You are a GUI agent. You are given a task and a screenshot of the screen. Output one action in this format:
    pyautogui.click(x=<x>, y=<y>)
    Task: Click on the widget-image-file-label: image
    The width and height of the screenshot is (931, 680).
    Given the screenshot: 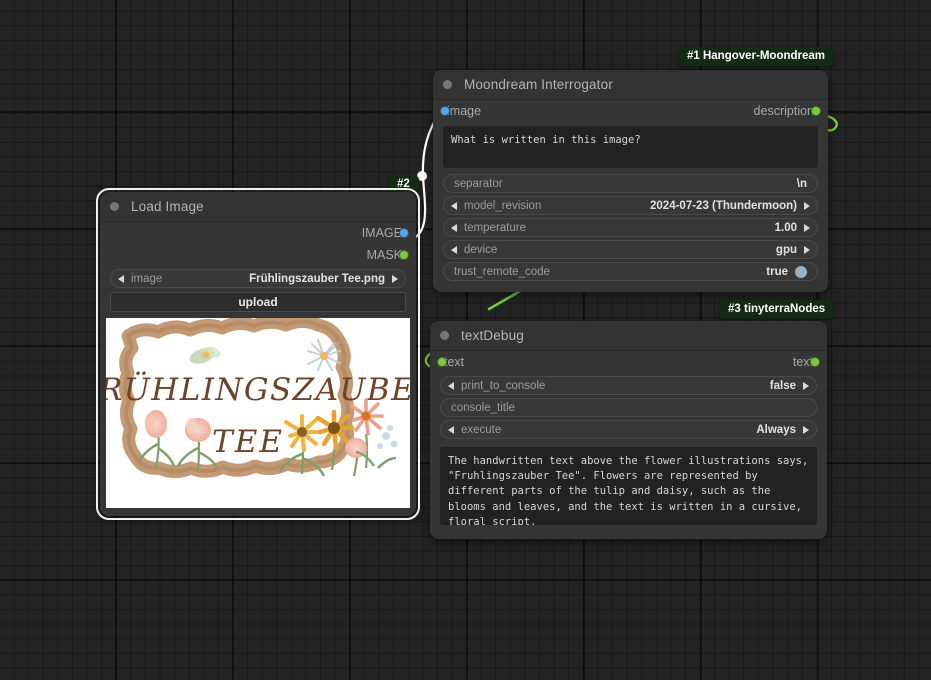 What is the action you would take?
    pyautogui.click(x=147, y=278)
    